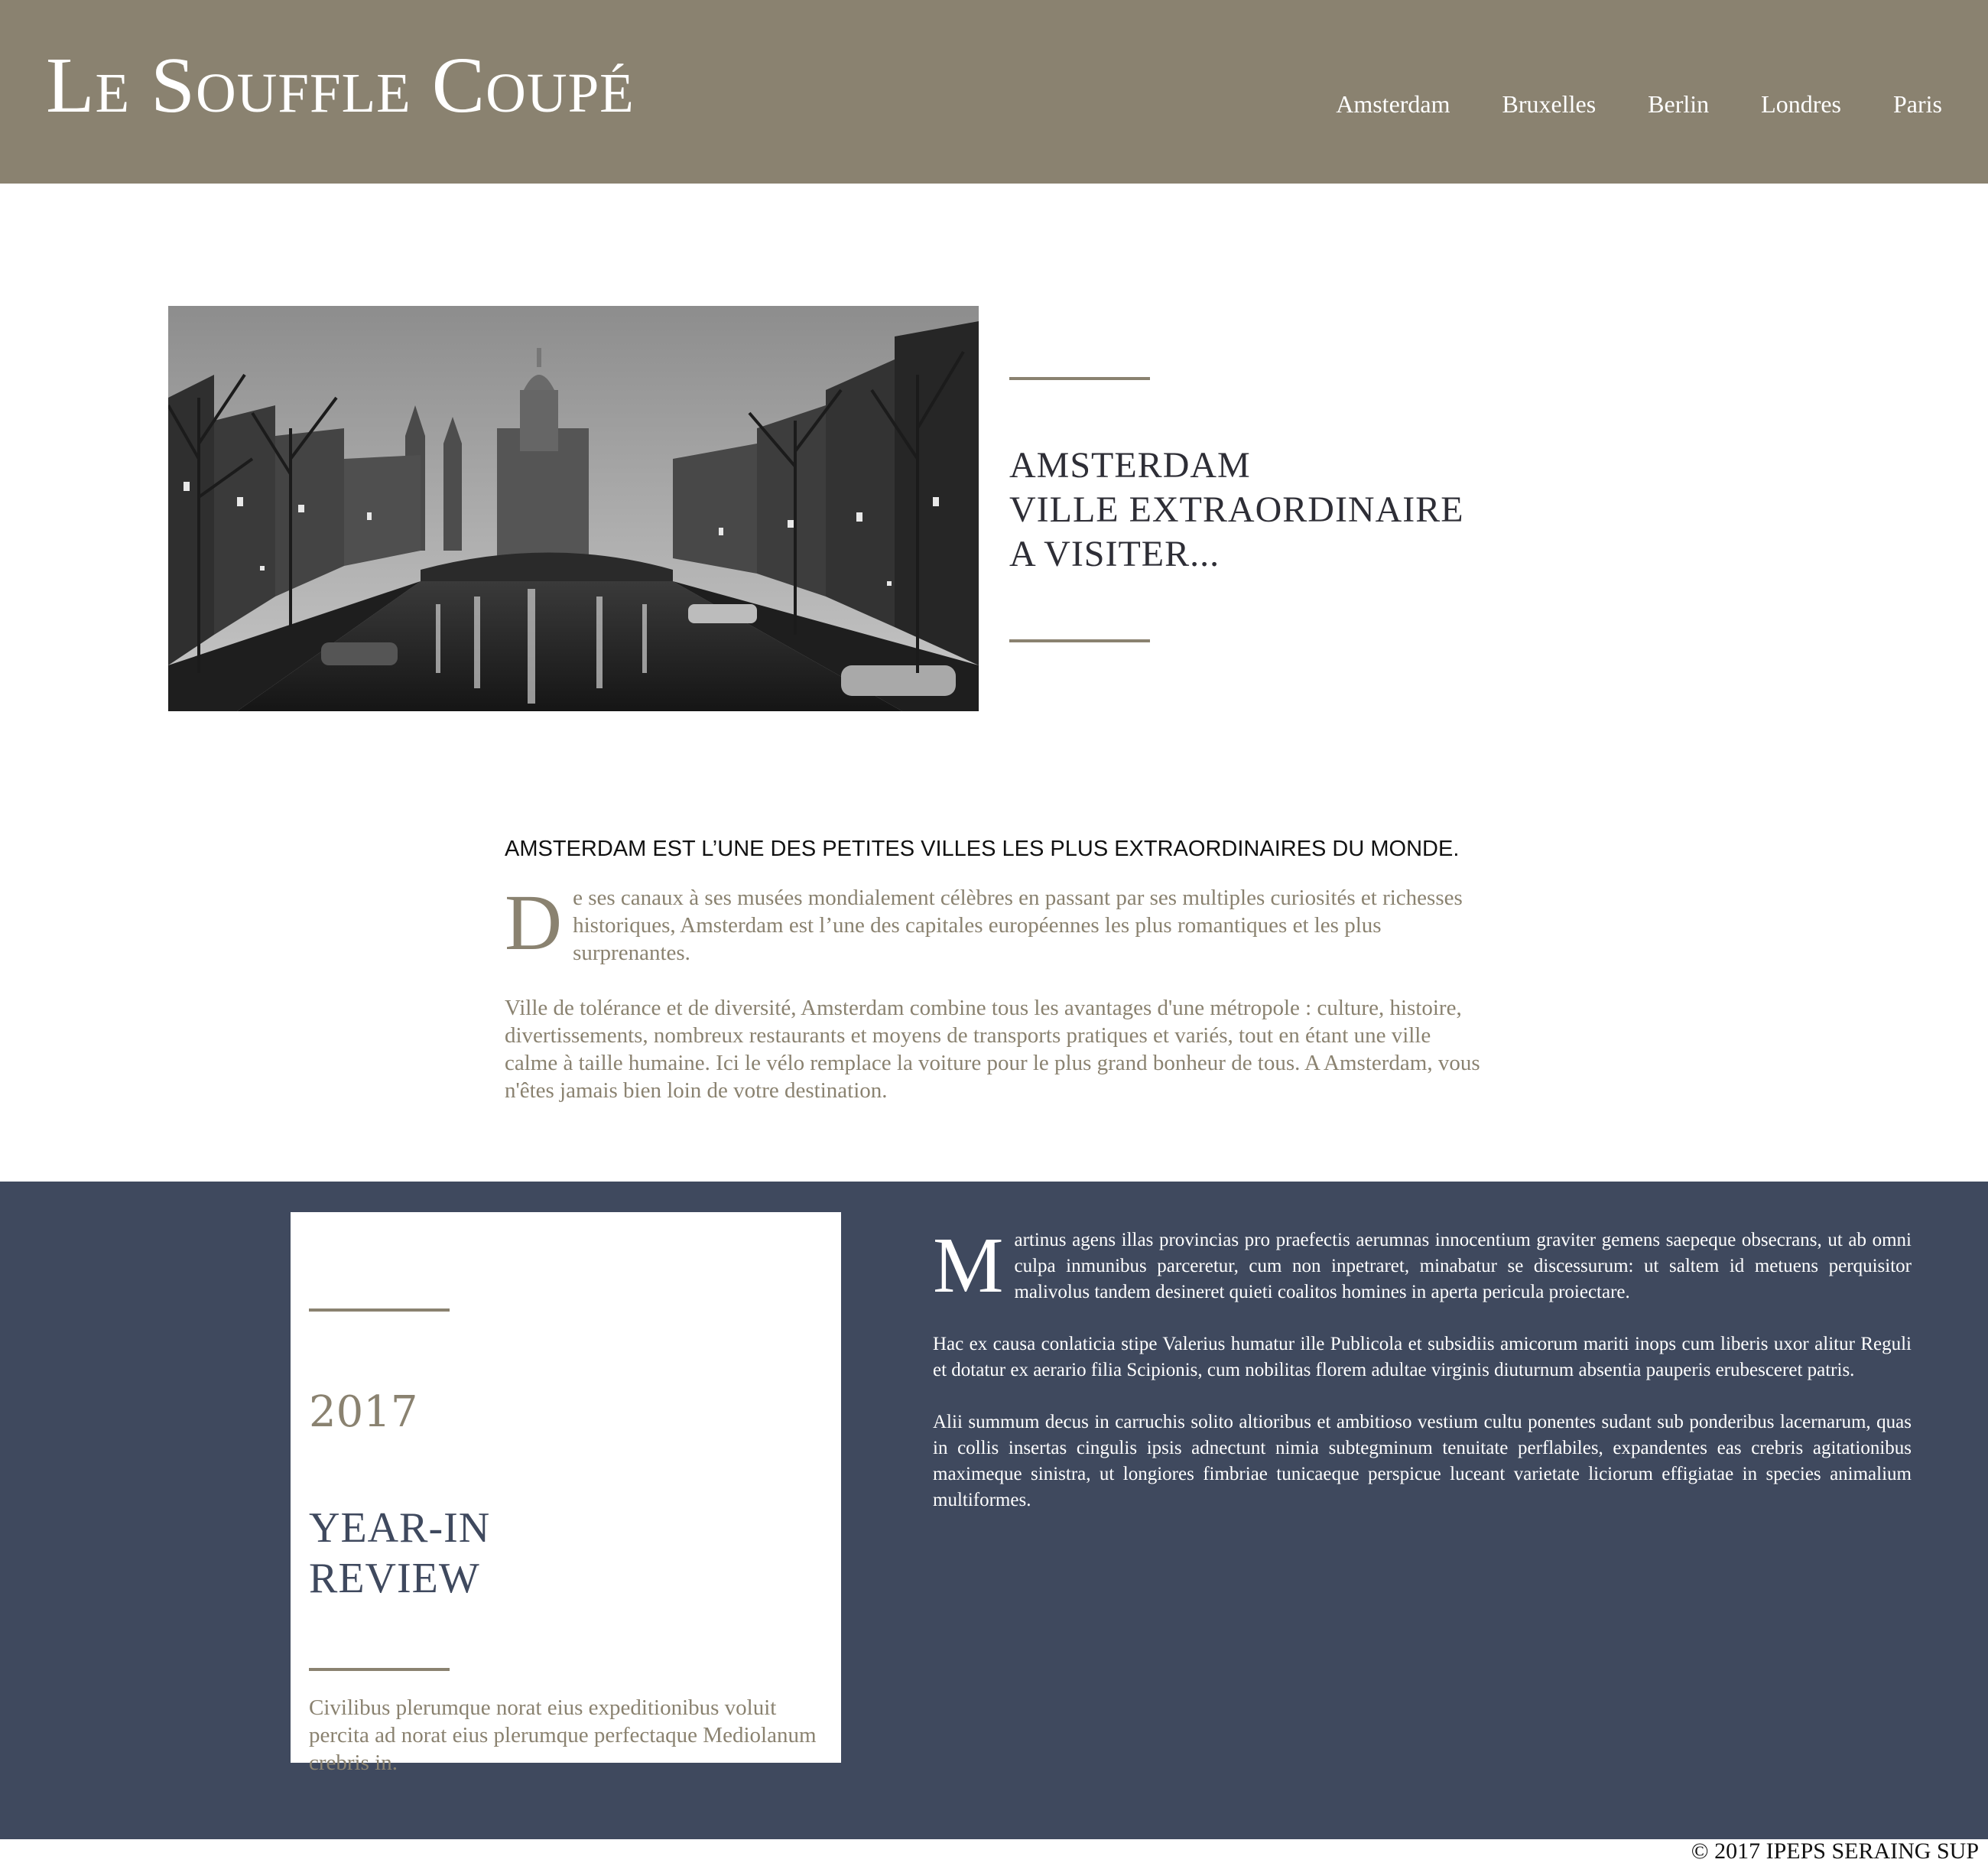 Image resolution: width=1988 pixels, height=1866 pixels. What do you see at coordinates (1079, 378) in the screenshot?
I see `hero-rule-top` at bounding box center [1079, 378].